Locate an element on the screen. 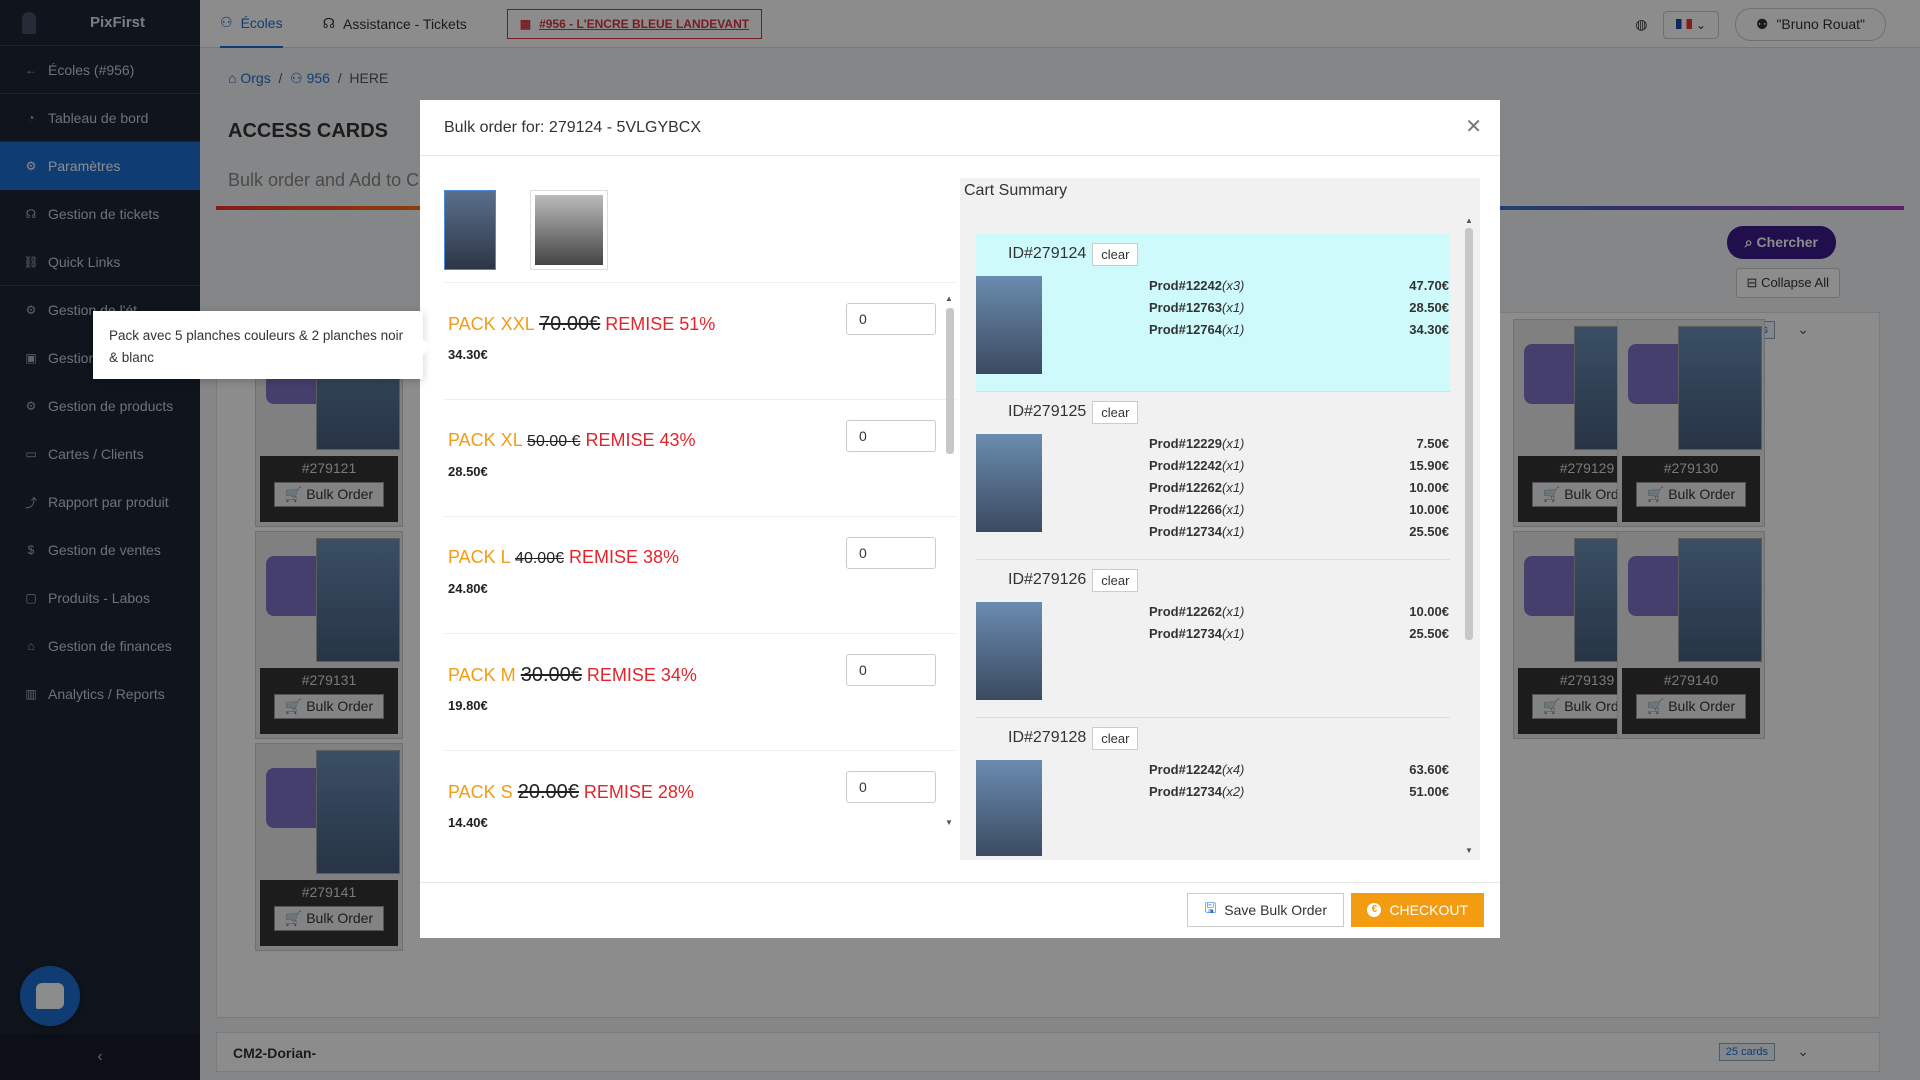 This screenshot has width=1920, height=1080. product-id: Prod#12266 is located at coordinates (1185, 509).